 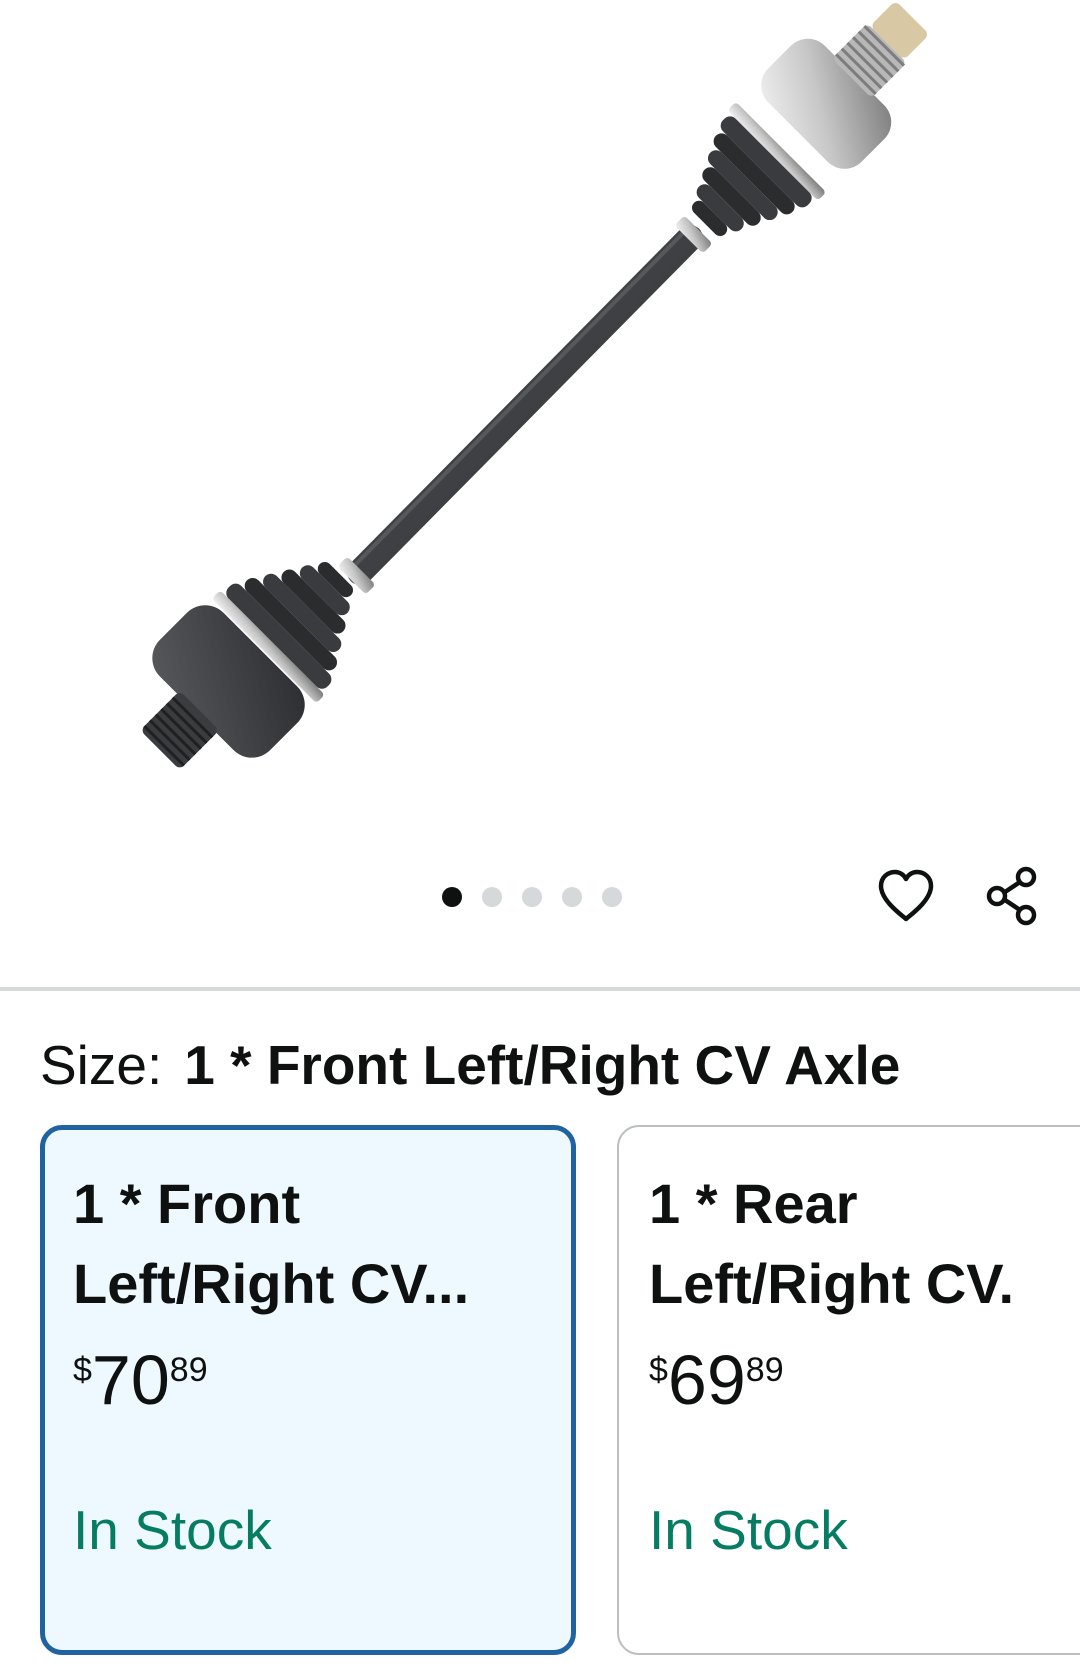 I want to click on share-icon, so click(x=1011, y=896).